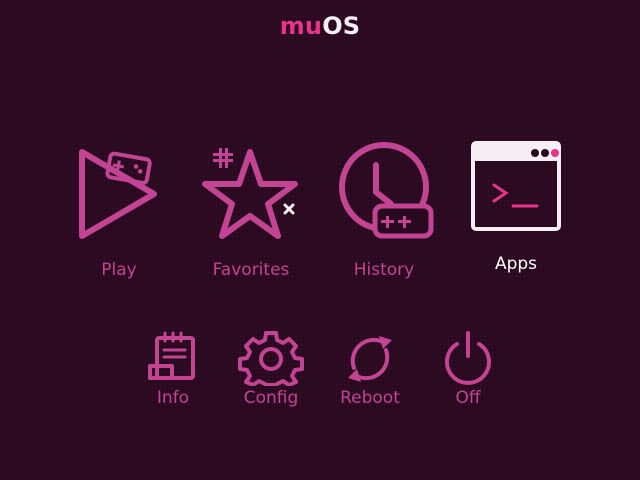  What do you see at coordinates (250, 193) in the screenshot?
I see `star-icon` at bounding box center [250, 193].